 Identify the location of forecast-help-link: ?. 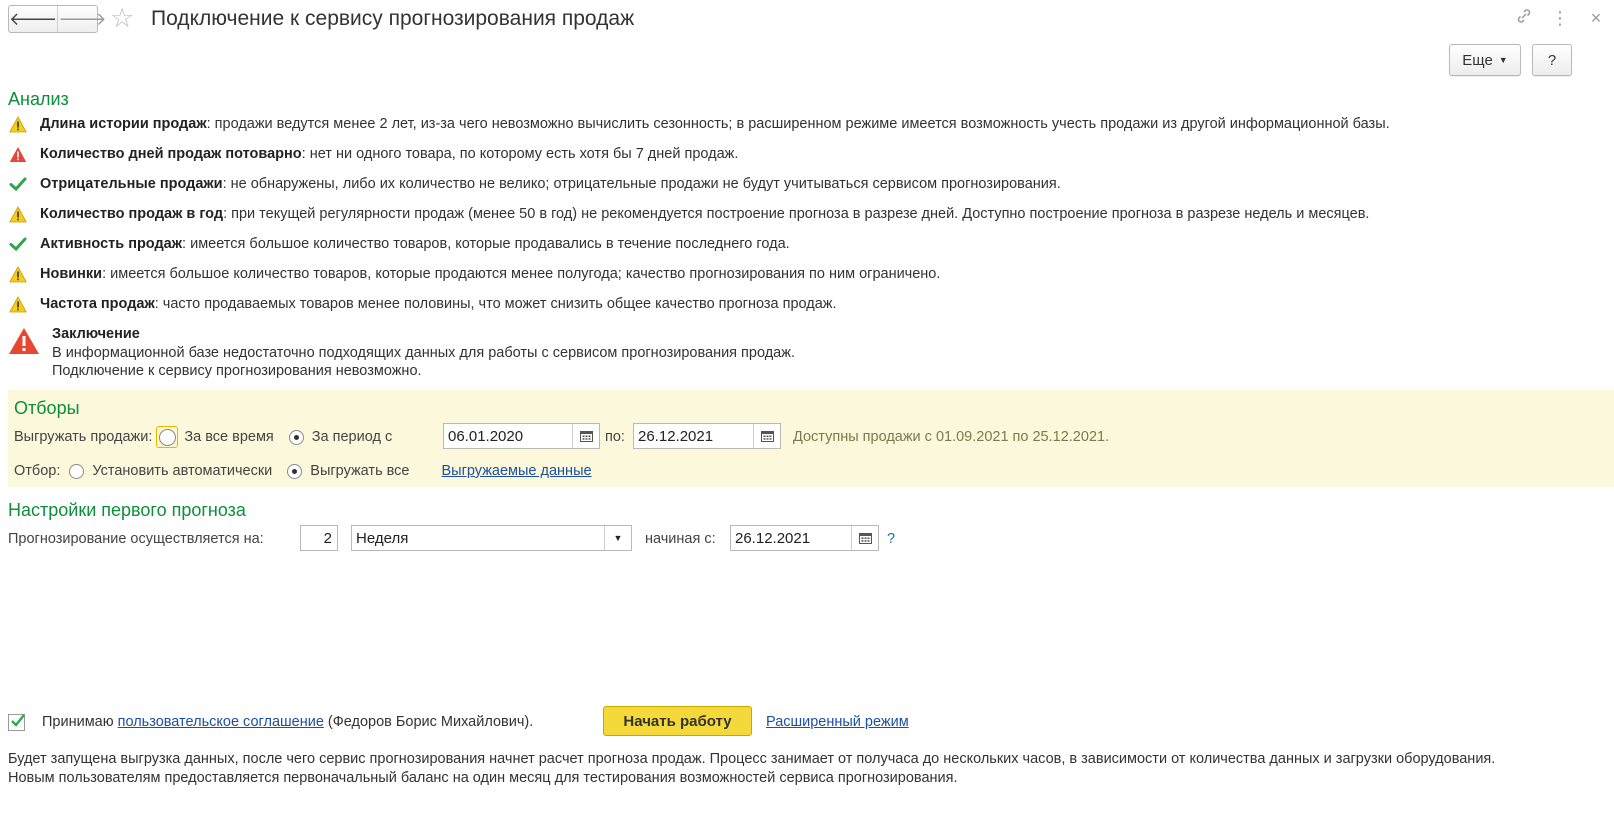
(891, 539).